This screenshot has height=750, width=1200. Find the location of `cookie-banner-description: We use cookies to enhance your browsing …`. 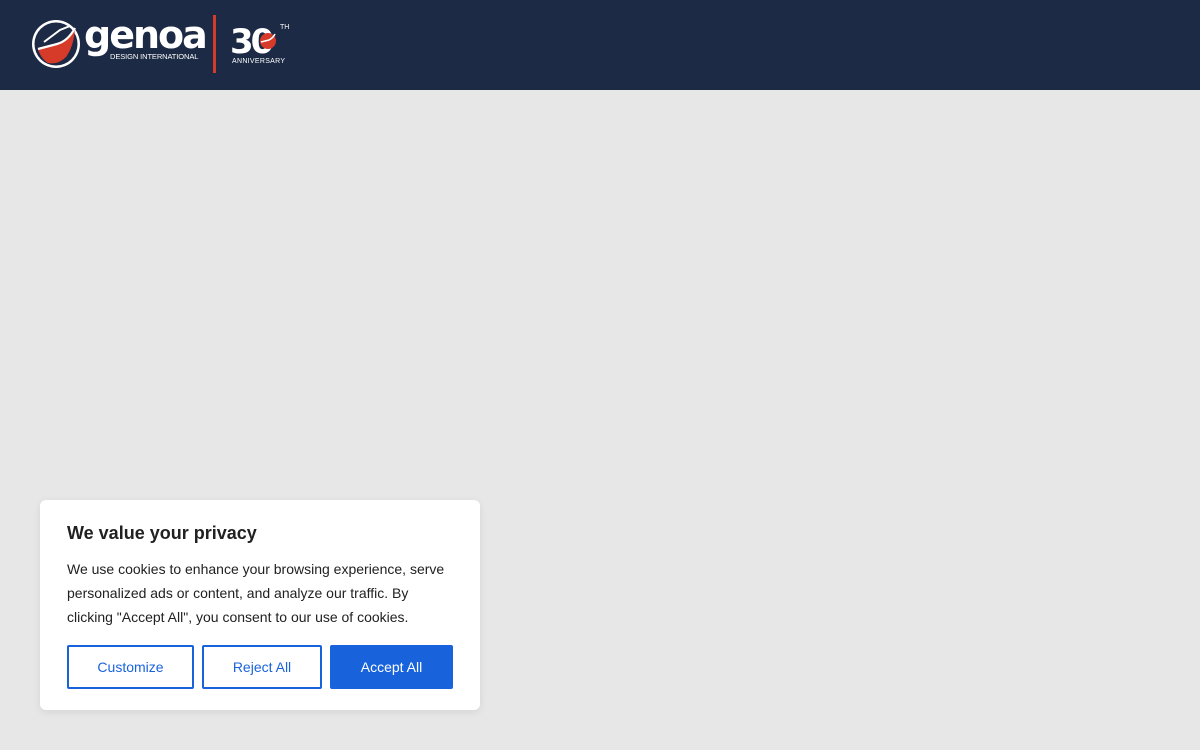

cookie-banner-description: We use cookies to enhance your browsing … is located at coordinates (256, 593).